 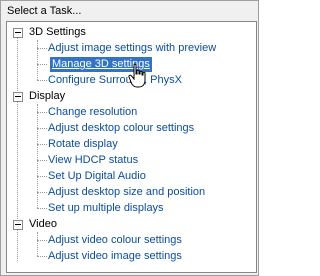 I want to click on collapse-3d-settings-icon, so click(x=18, y=33).